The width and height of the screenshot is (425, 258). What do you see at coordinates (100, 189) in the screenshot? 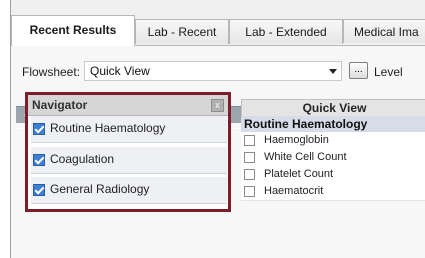
I see `navigator-item-label: General Radiology` at bounding box center [100, 189].